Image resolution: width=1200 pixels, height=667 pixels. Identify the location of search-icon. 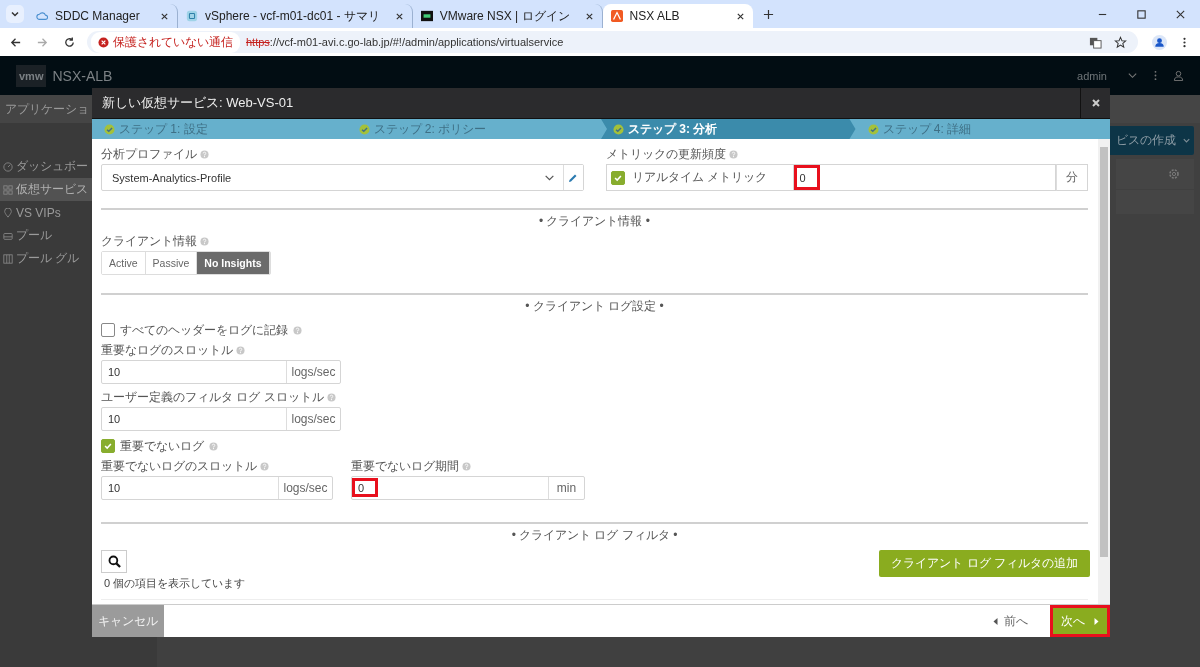
(114, 561).